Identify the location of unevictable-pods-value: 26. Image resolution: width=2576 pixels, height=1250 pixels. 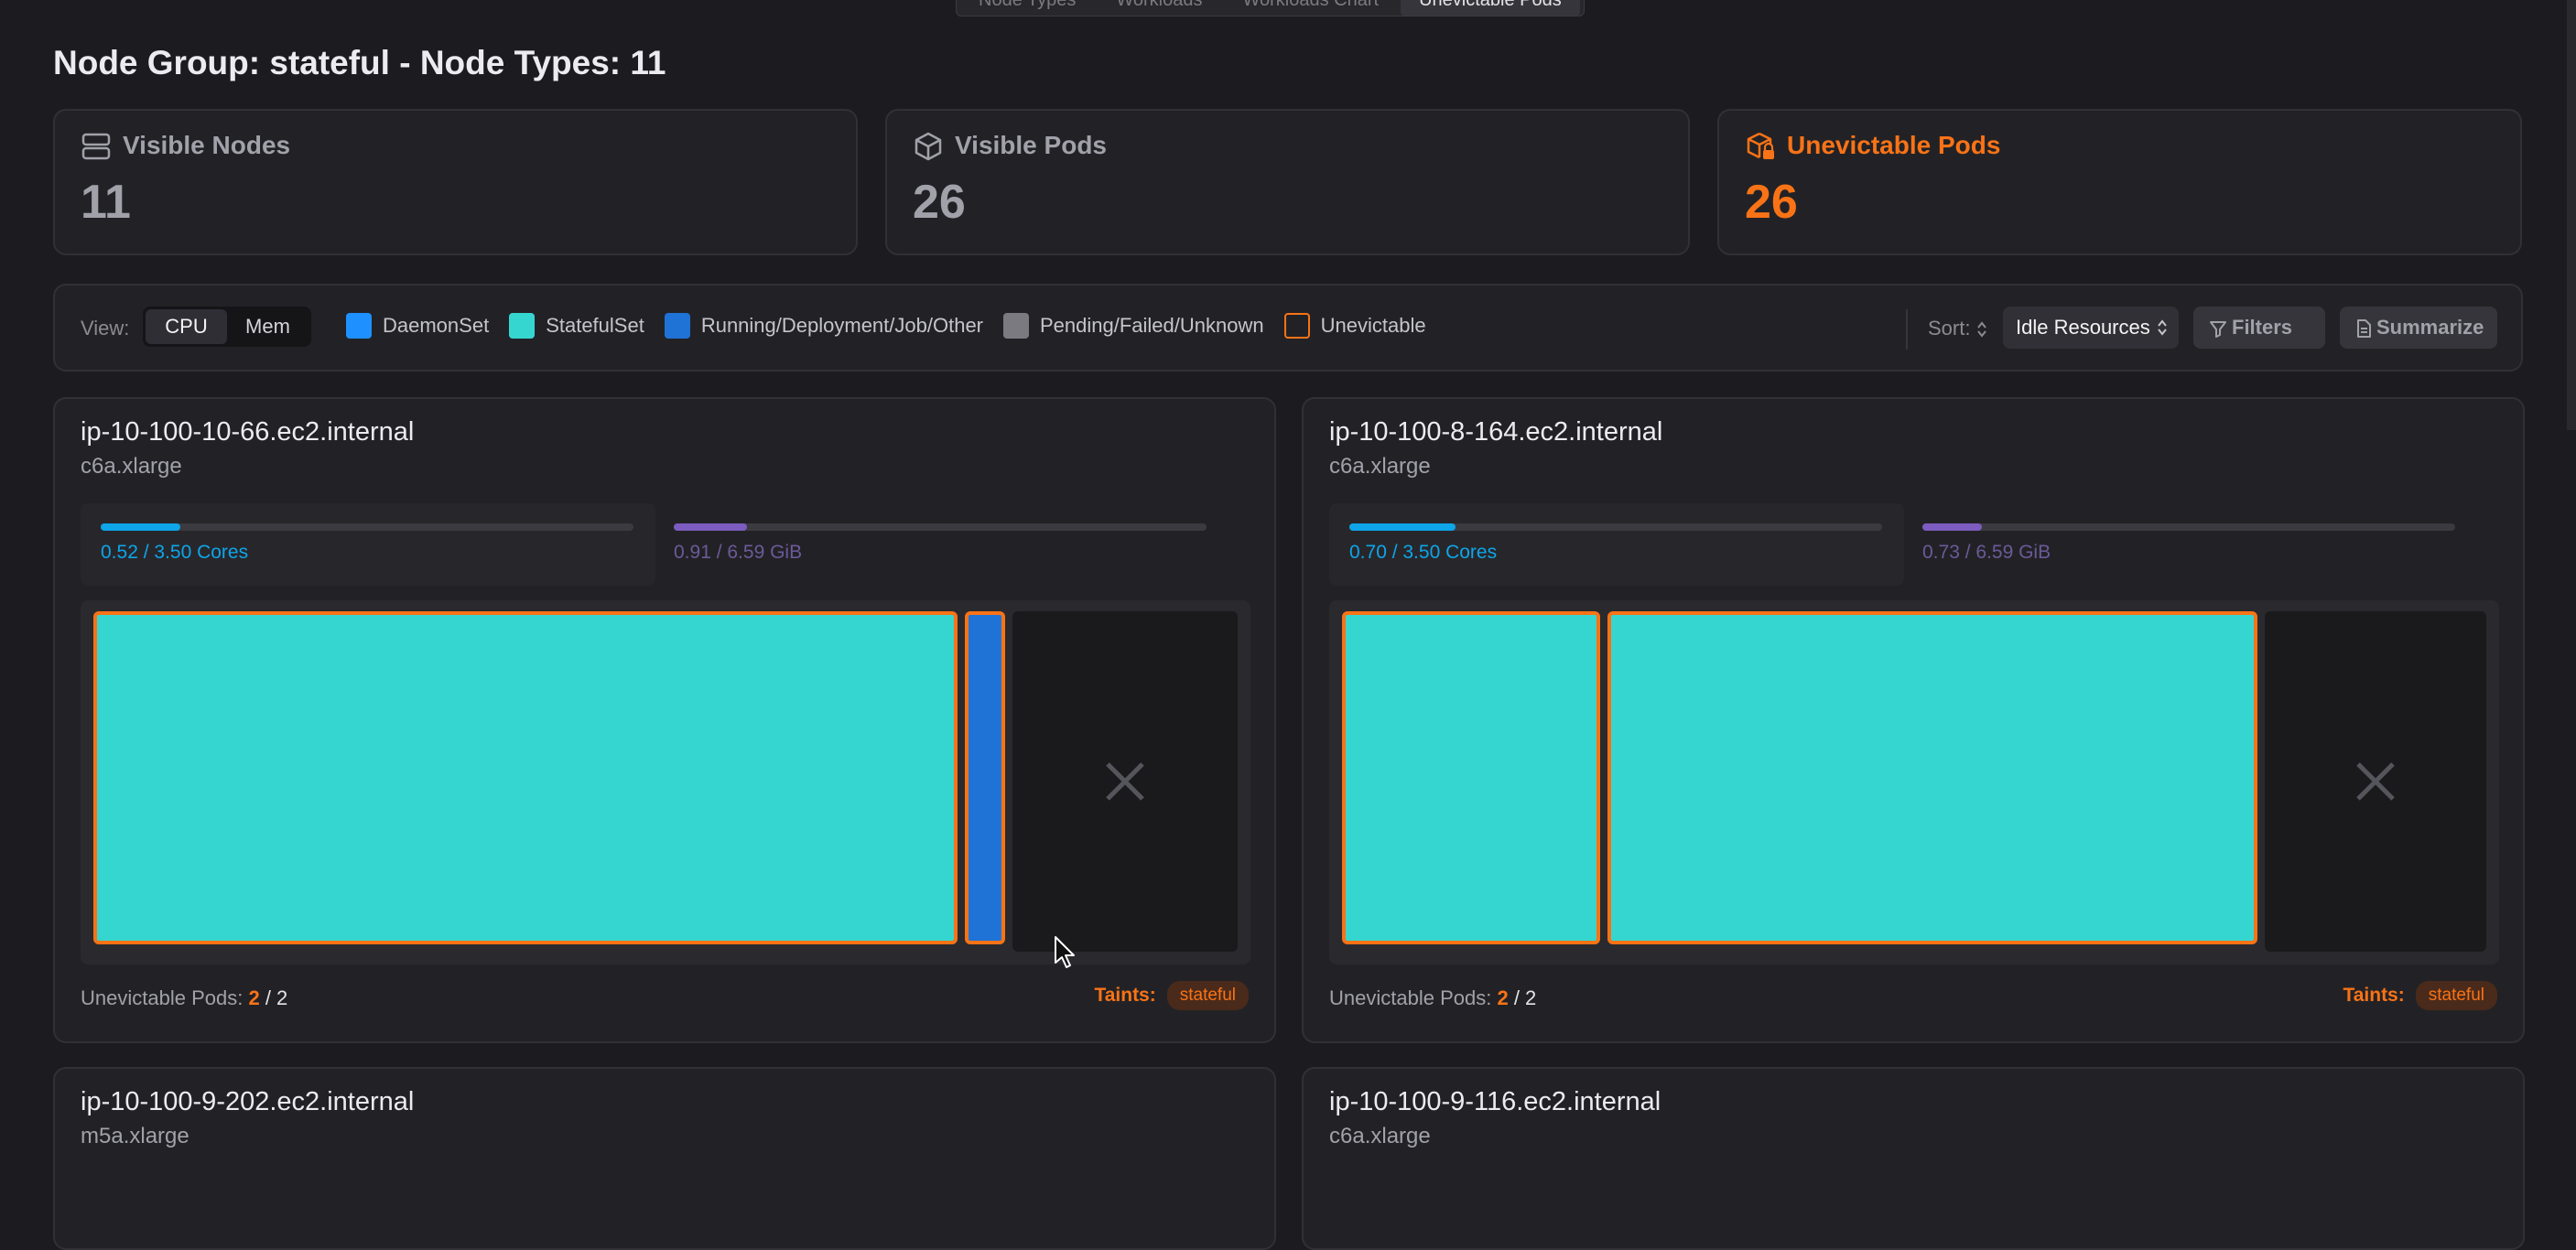
(1772, 202).